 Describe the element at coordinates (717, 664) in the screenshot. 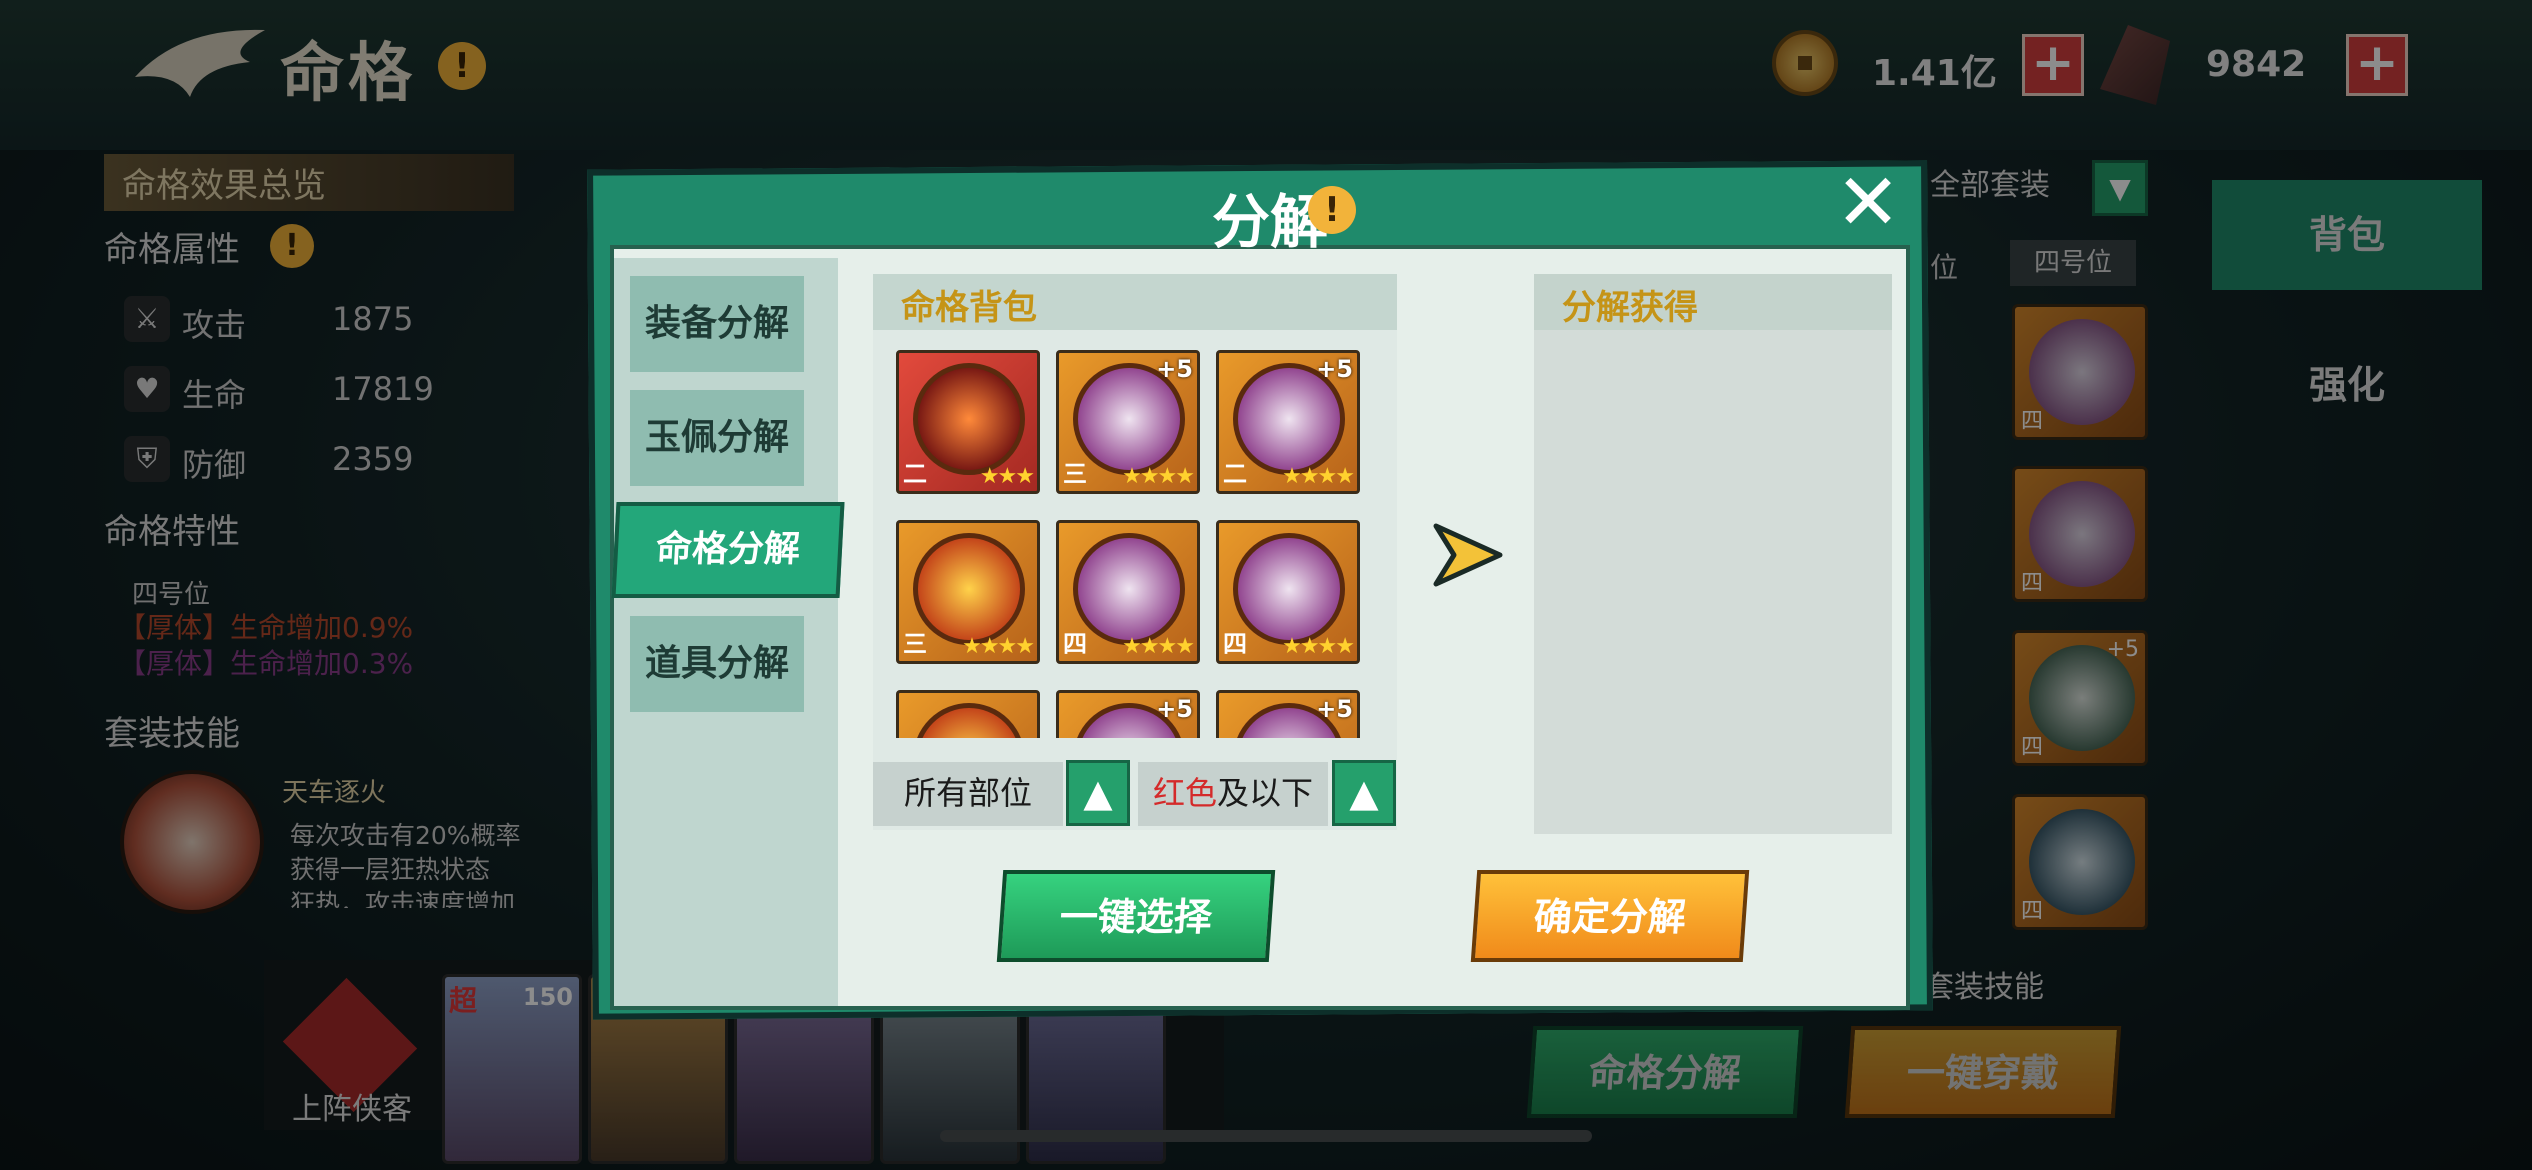

I see `tab-item-decompose: 道具分解` at that location.